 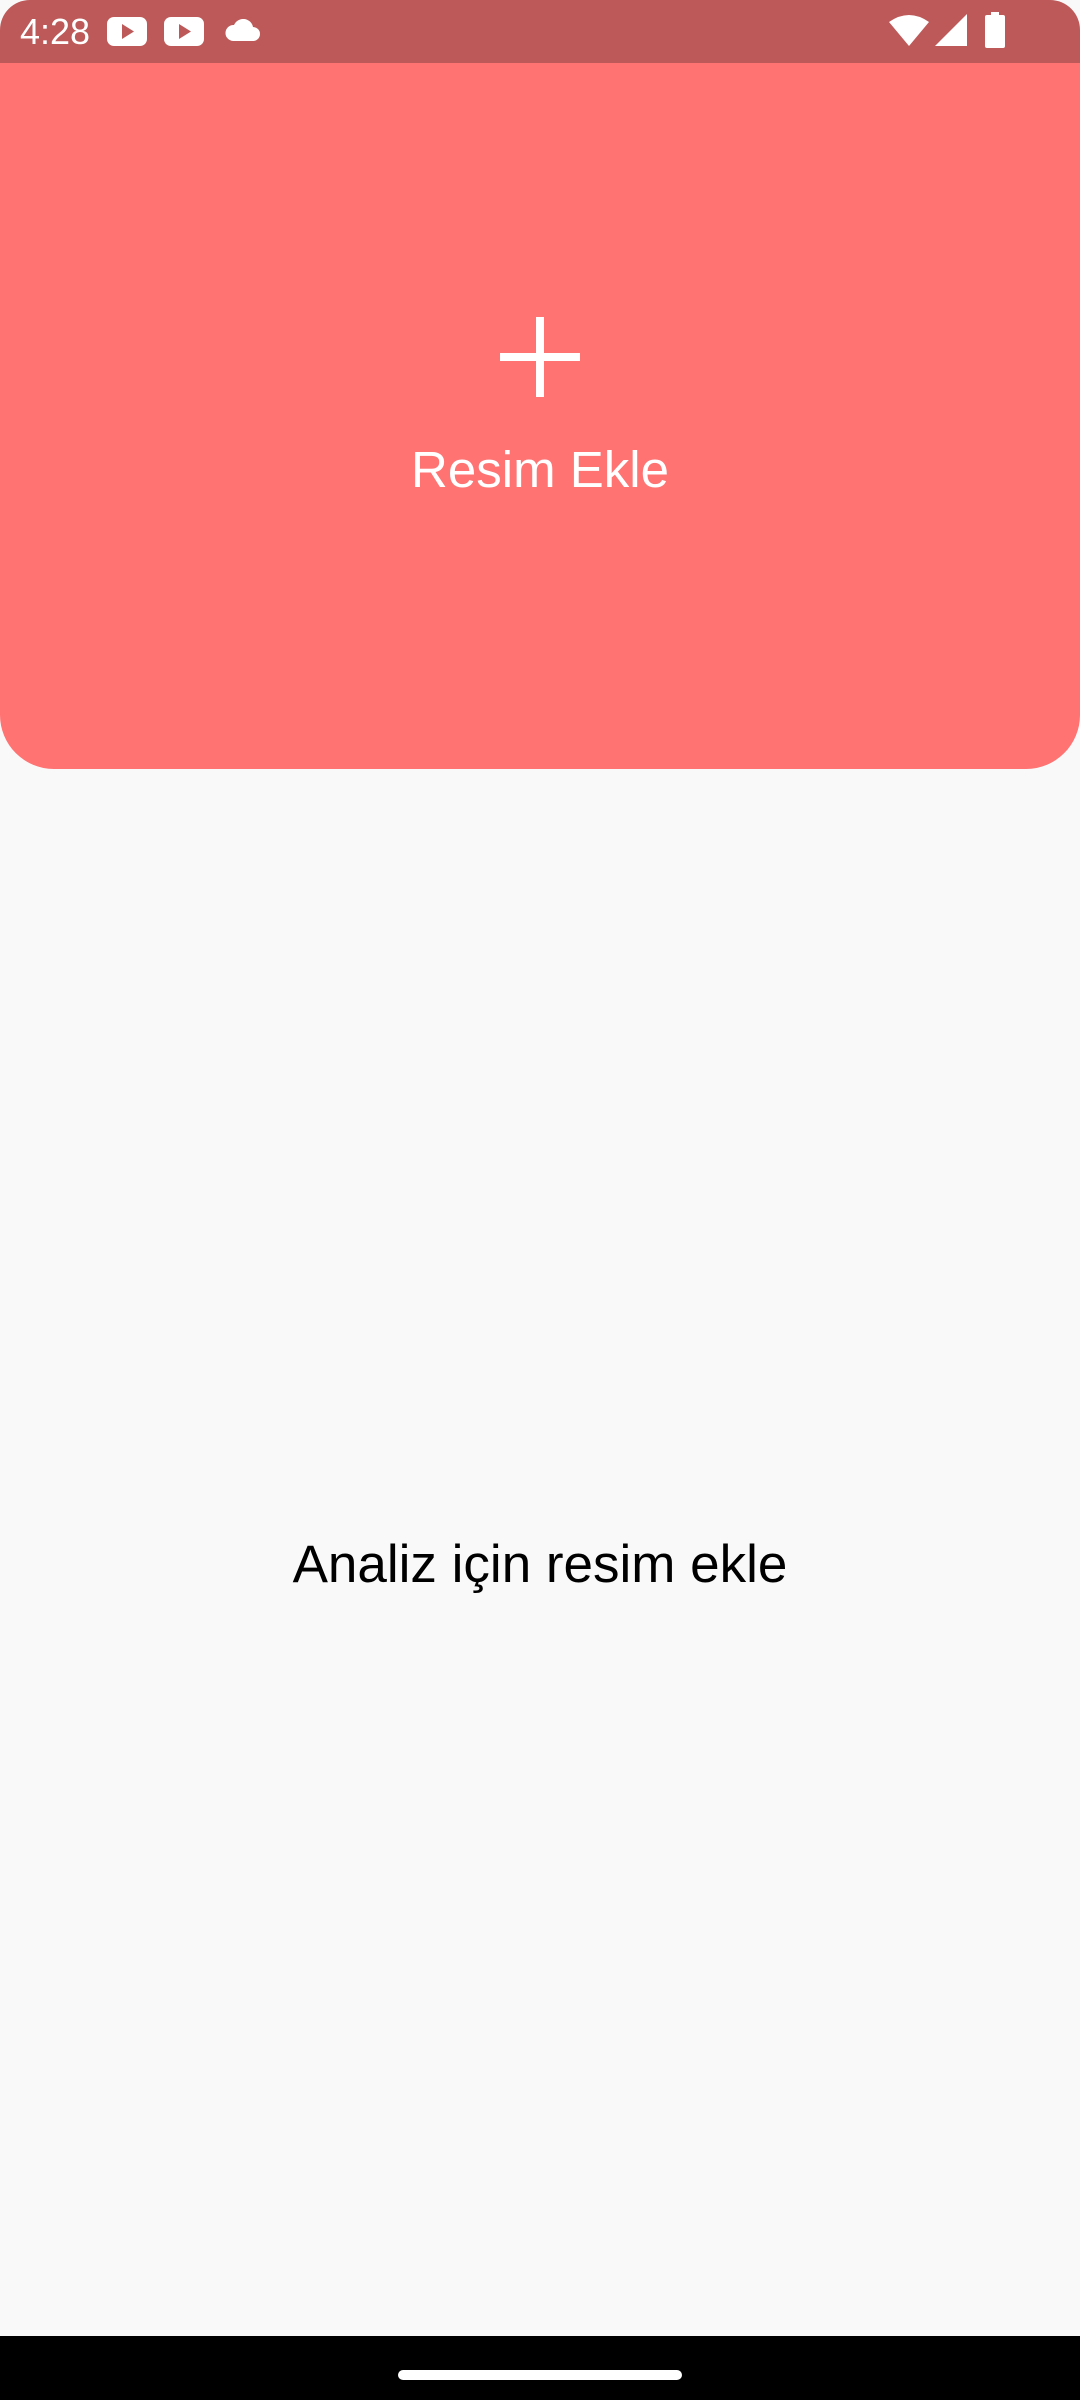 What do you see at coordinates (951, 30) in the screenshot?
I see `cellular-signal-icon` at bounding box center [951, 30].